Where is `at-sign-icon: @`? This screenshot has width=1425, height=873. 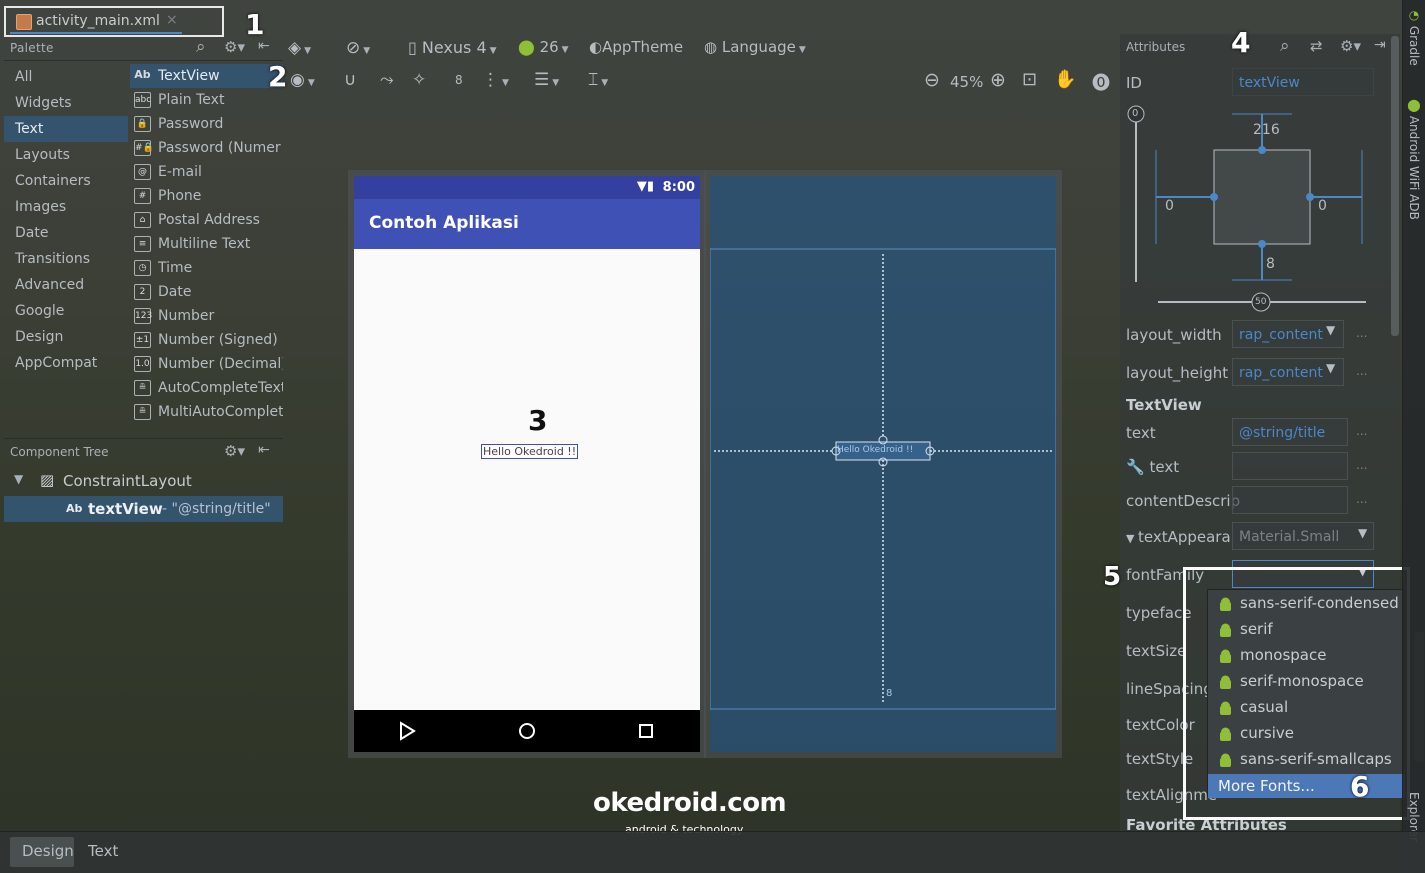
at-sign-icon: @ is located at coordinates (142, 172).